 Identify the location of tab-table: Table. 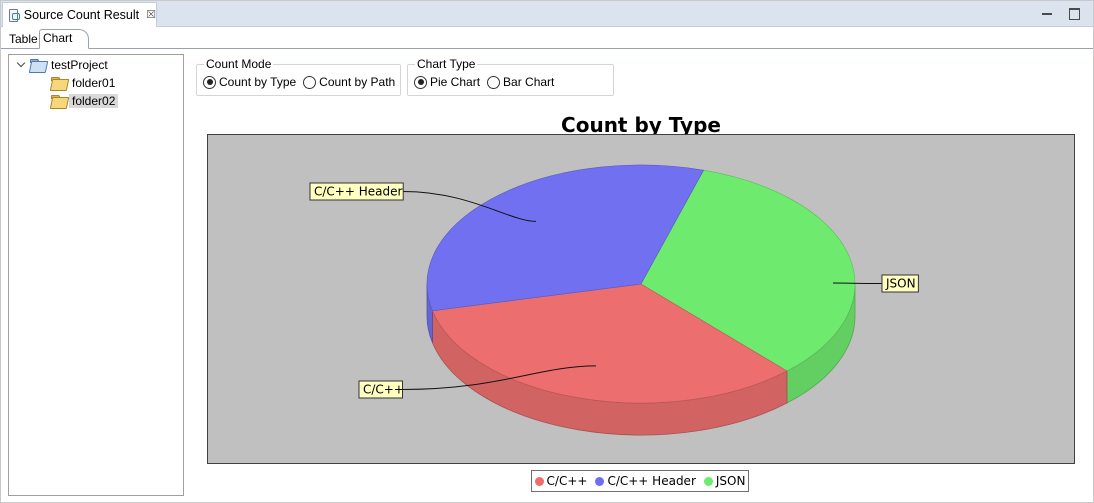
(23, 40).